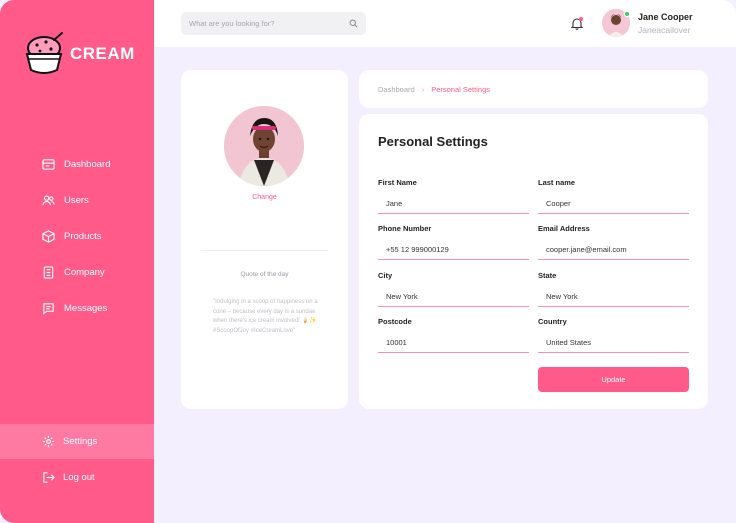 Image resolution: width=736 pixels, height=523 pixels. Describe the element at coordinates (613, 289) in the screenshot. I see `state-group: State` at that location.